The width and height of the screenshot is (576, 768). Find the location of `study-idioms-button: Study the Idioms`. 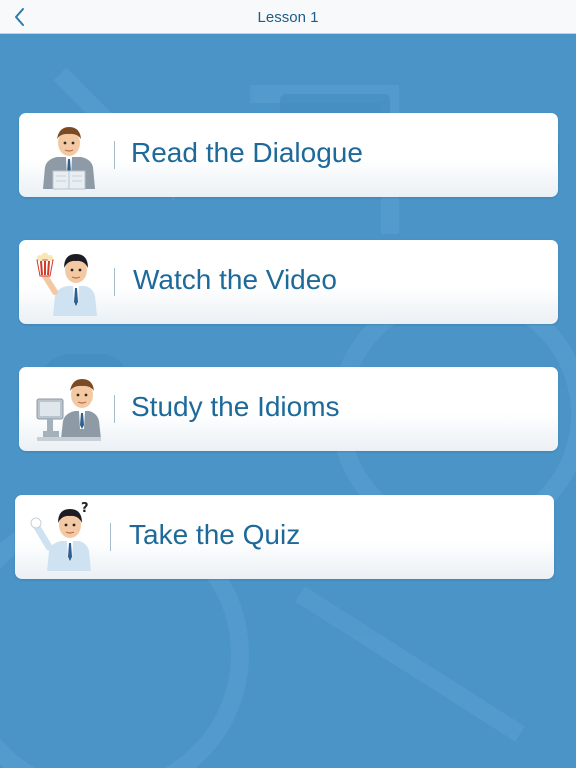

study-idioms-button: Study the Idioms is located at coordinates (288, 409).